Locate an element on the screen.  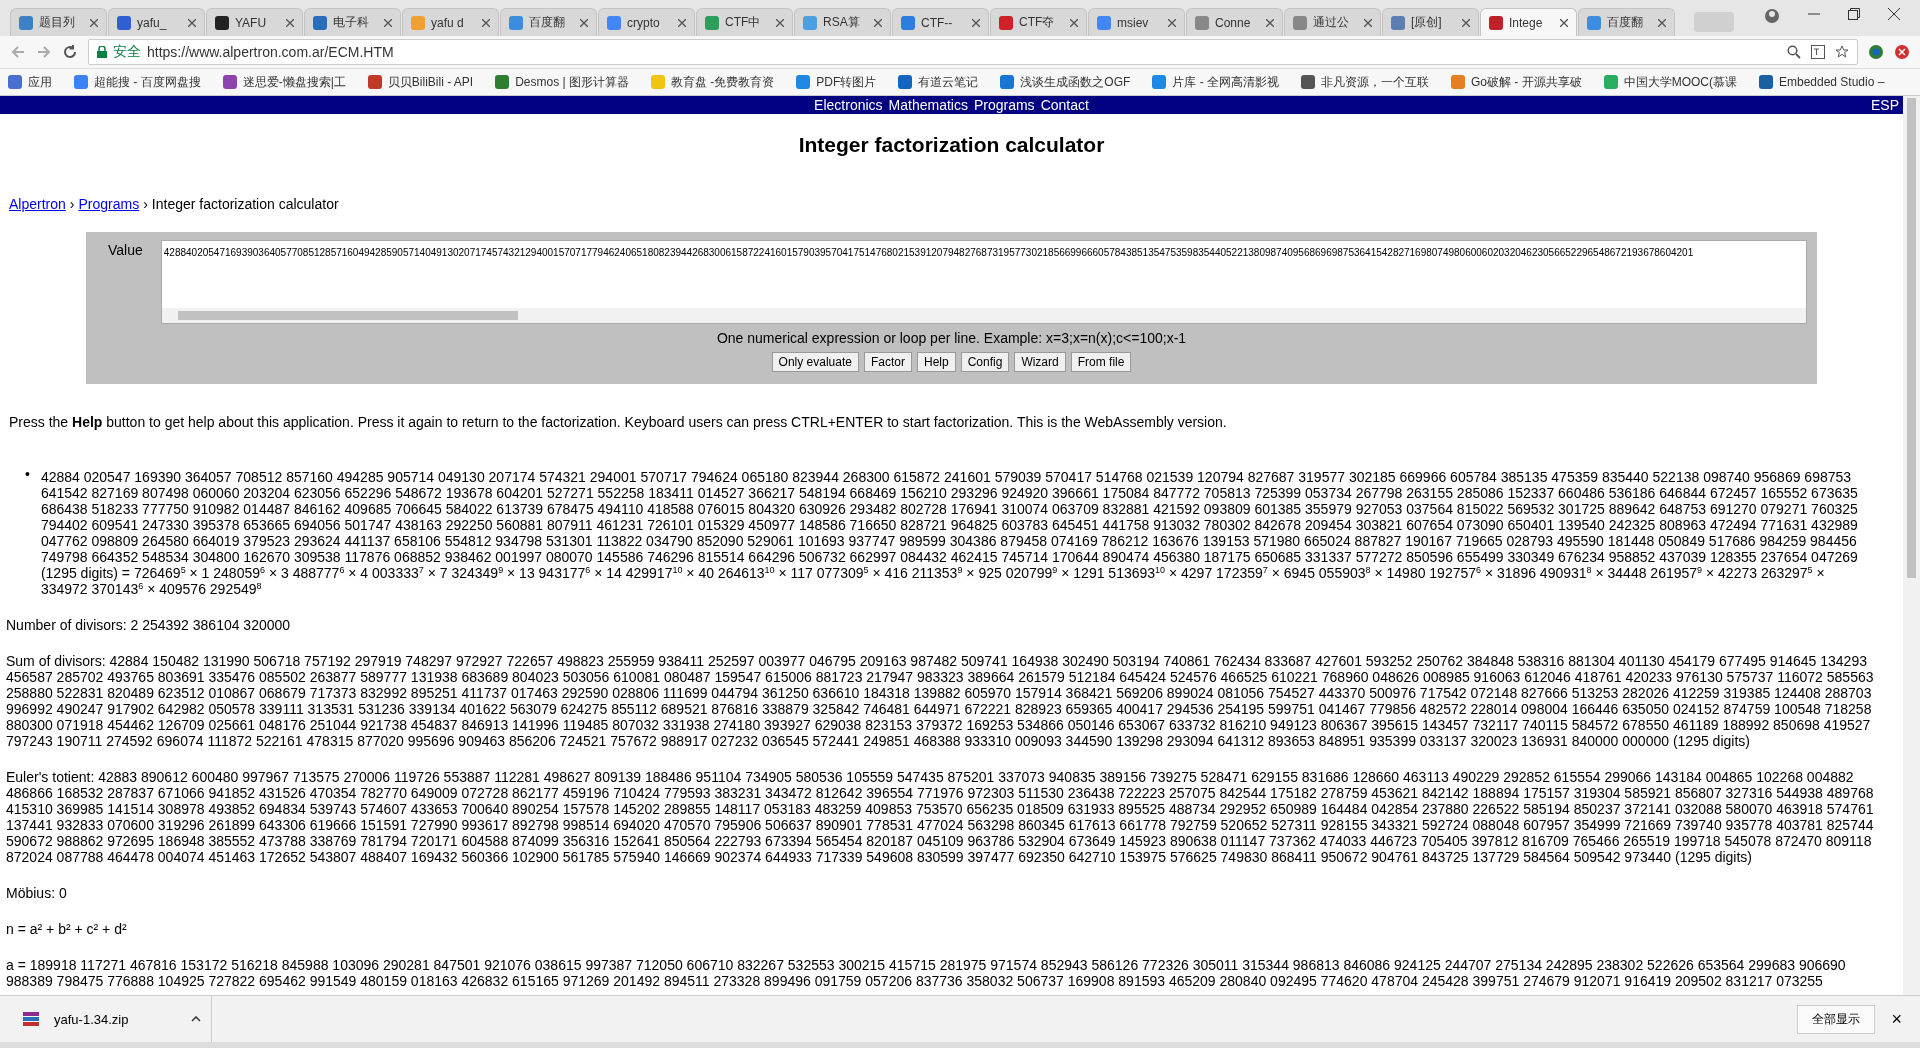
url-text: https://www.alpertron.com.ar/ECM.HTM is located at coordinates (270, 52).